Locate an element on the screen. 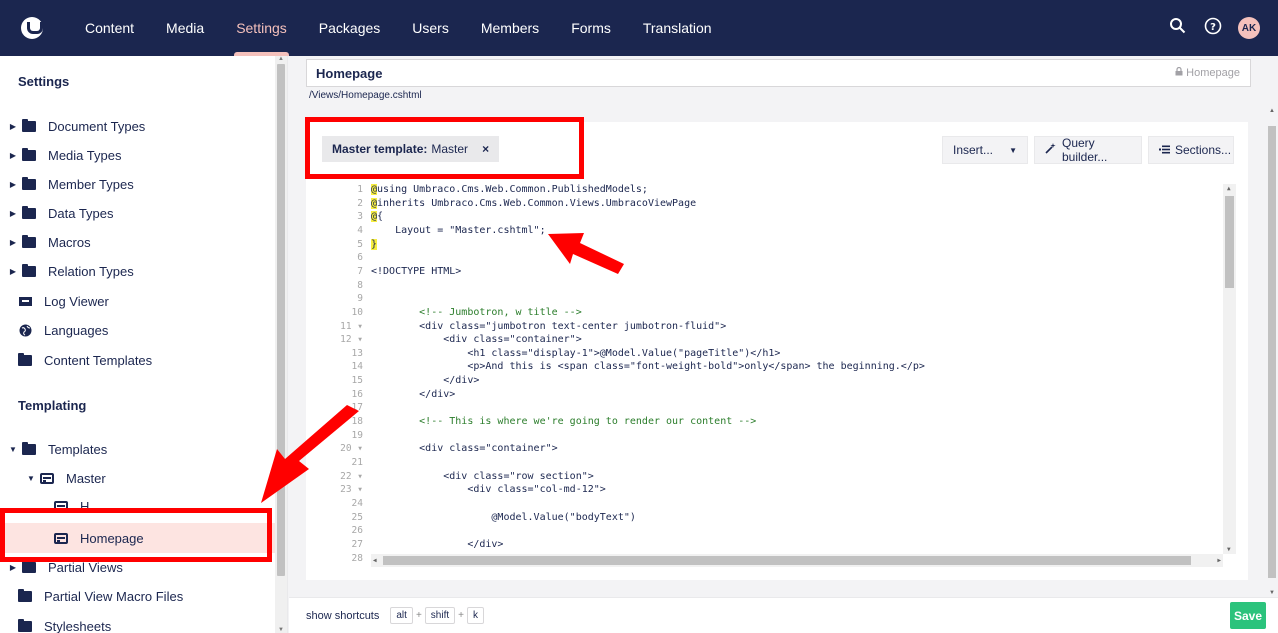  show-shortcuts-link: show shortcuts is located at coordinates (342, 616).